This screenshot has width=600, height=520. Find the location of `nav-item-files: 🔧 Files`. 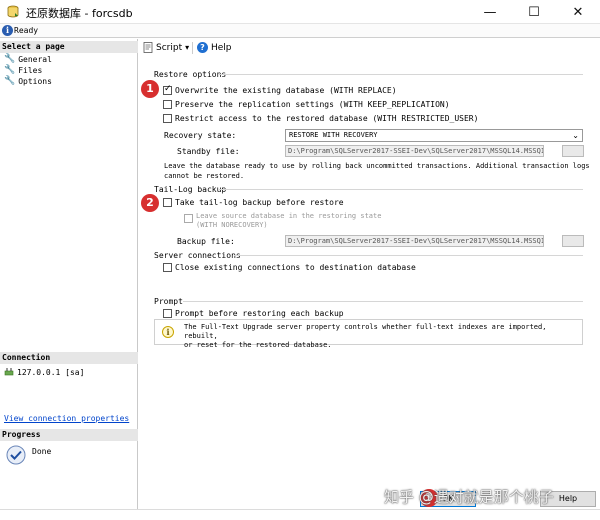

nav-item-files: 🔧 Files is located at coordinates (23, 70).